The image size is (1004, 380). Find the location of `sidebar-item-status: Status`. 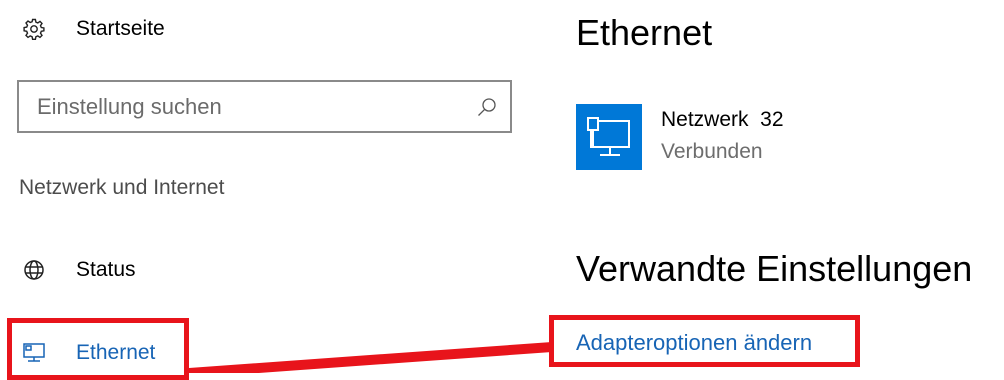

sidebar-item-status: Status is located at coordinates (79, 270).